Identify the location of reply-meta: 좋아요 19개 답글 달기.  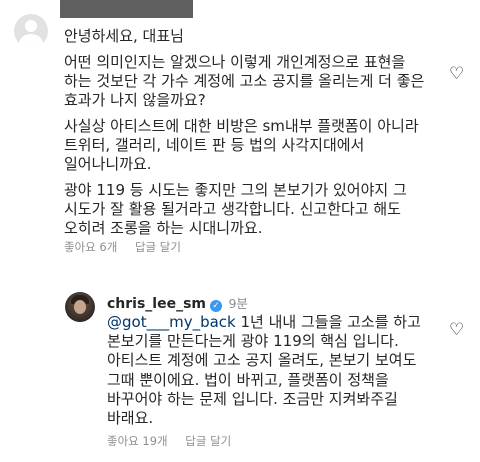
(176, 441).